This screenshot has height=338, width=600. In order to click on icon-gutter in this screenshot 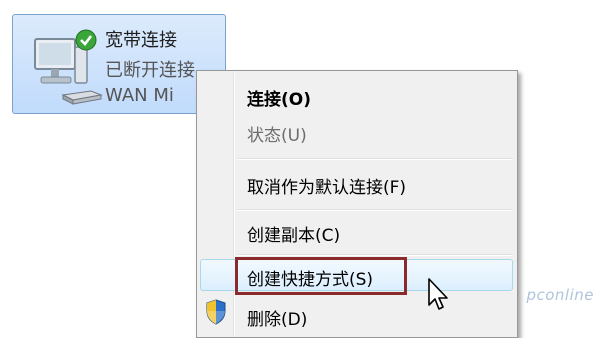, I will do `click(234, 205)`.